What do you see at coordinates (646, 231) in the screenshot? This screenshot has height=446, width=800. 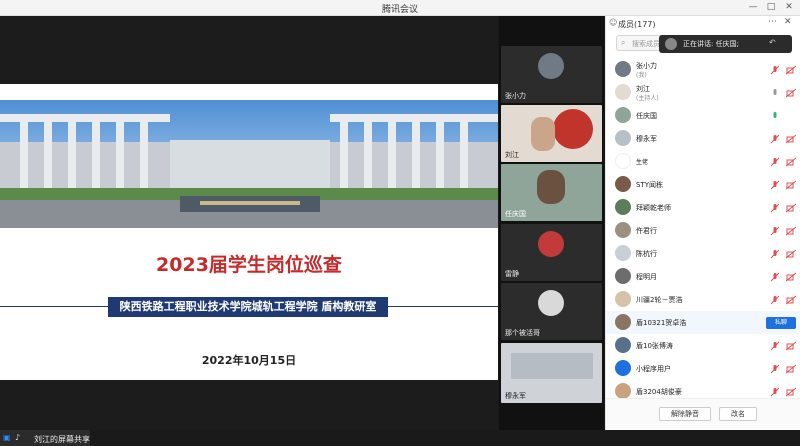 I see `member-name: 仵君行` at bounding box center [646, 231].